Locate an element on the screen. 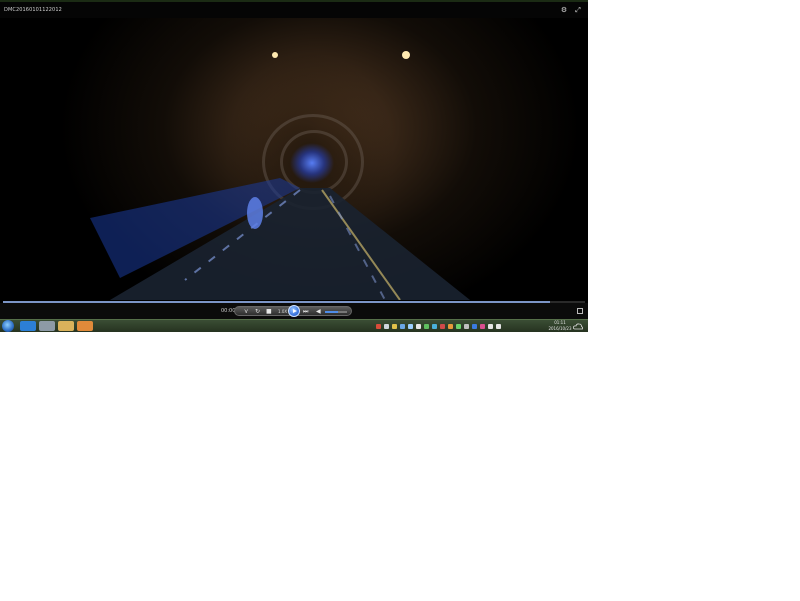 Image resolution: width=800 pixels, height=601 pixels. title-bar-icons: ⚙ ⤢ is located at coordinates (571, 10).